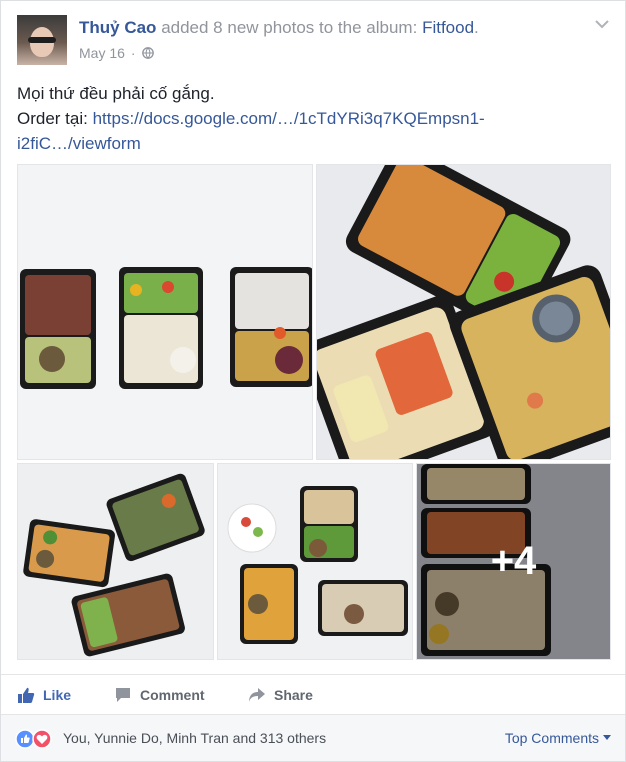 The image size is (626, 762). What do you see at coordinates (116, 93) in the screenshot?
I see `post-text-line: Mọi thứ đều phải cố gắng.` at bounding box center [116, 93].